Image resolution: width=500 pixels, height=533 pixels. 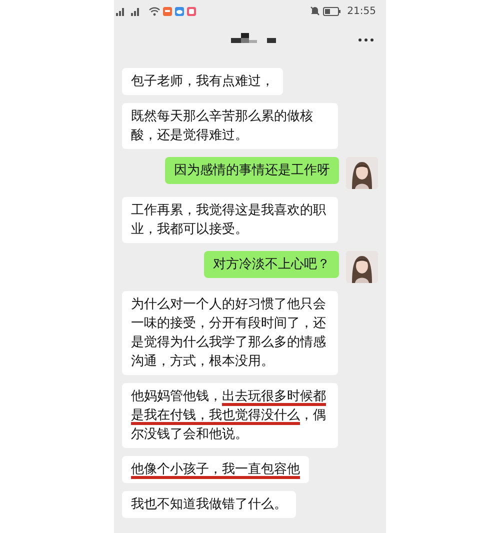 I want to click on message-bubble: 因为感情的事情还是工作呀, so click(x=252, y=170).